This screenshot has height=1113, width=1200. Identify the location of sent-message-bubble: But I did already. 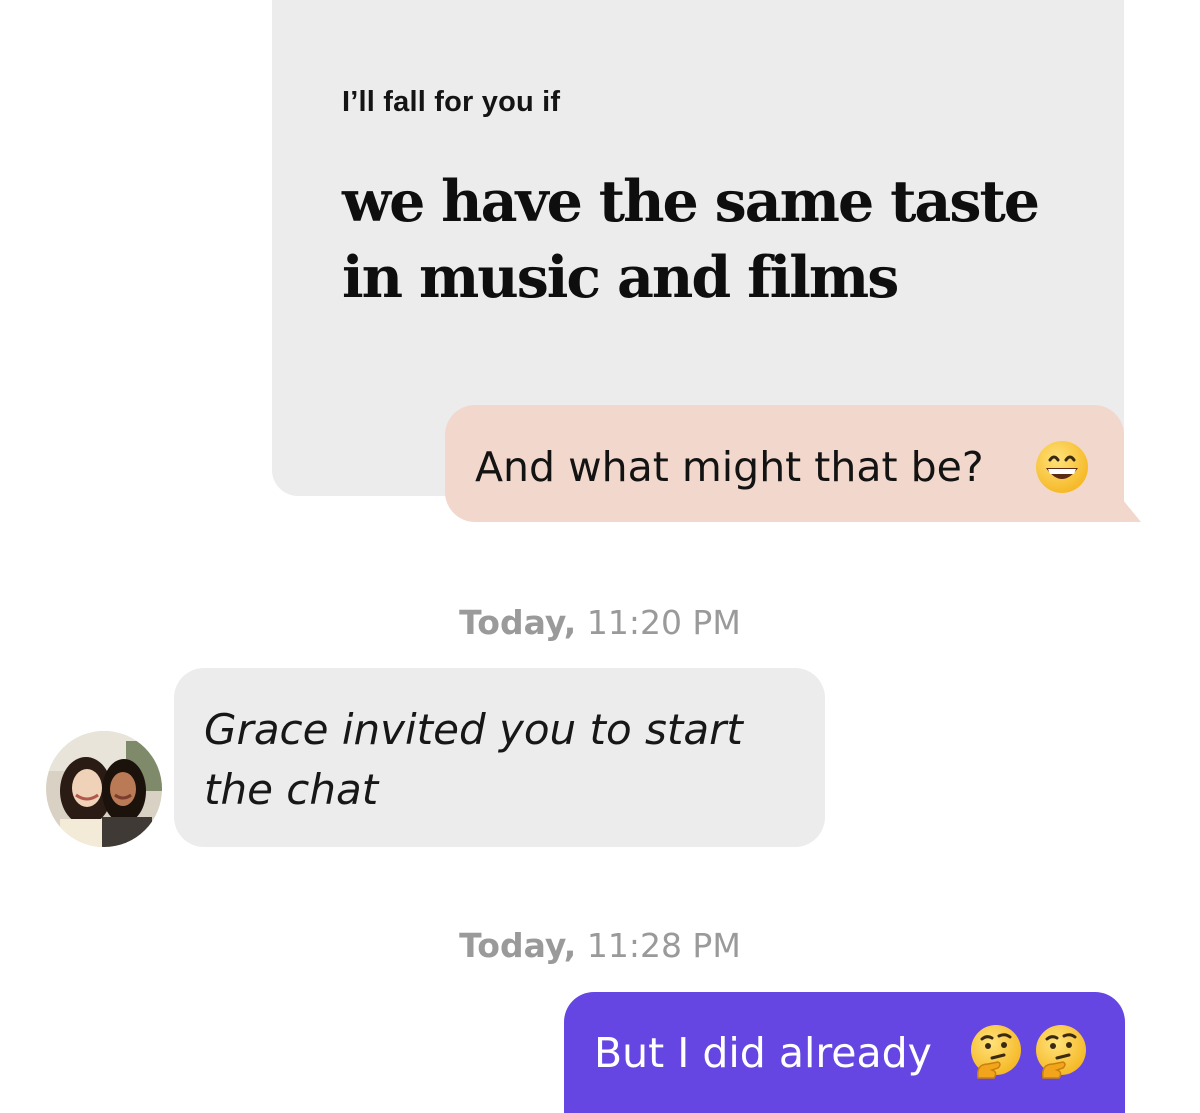
(844, 1052).